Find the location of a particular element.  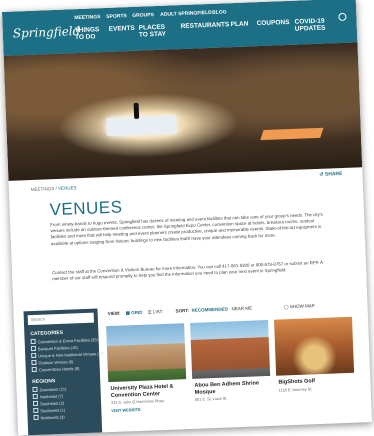

visit-website-link: VISIT WEBSITE is located at coordinates (148, 409).